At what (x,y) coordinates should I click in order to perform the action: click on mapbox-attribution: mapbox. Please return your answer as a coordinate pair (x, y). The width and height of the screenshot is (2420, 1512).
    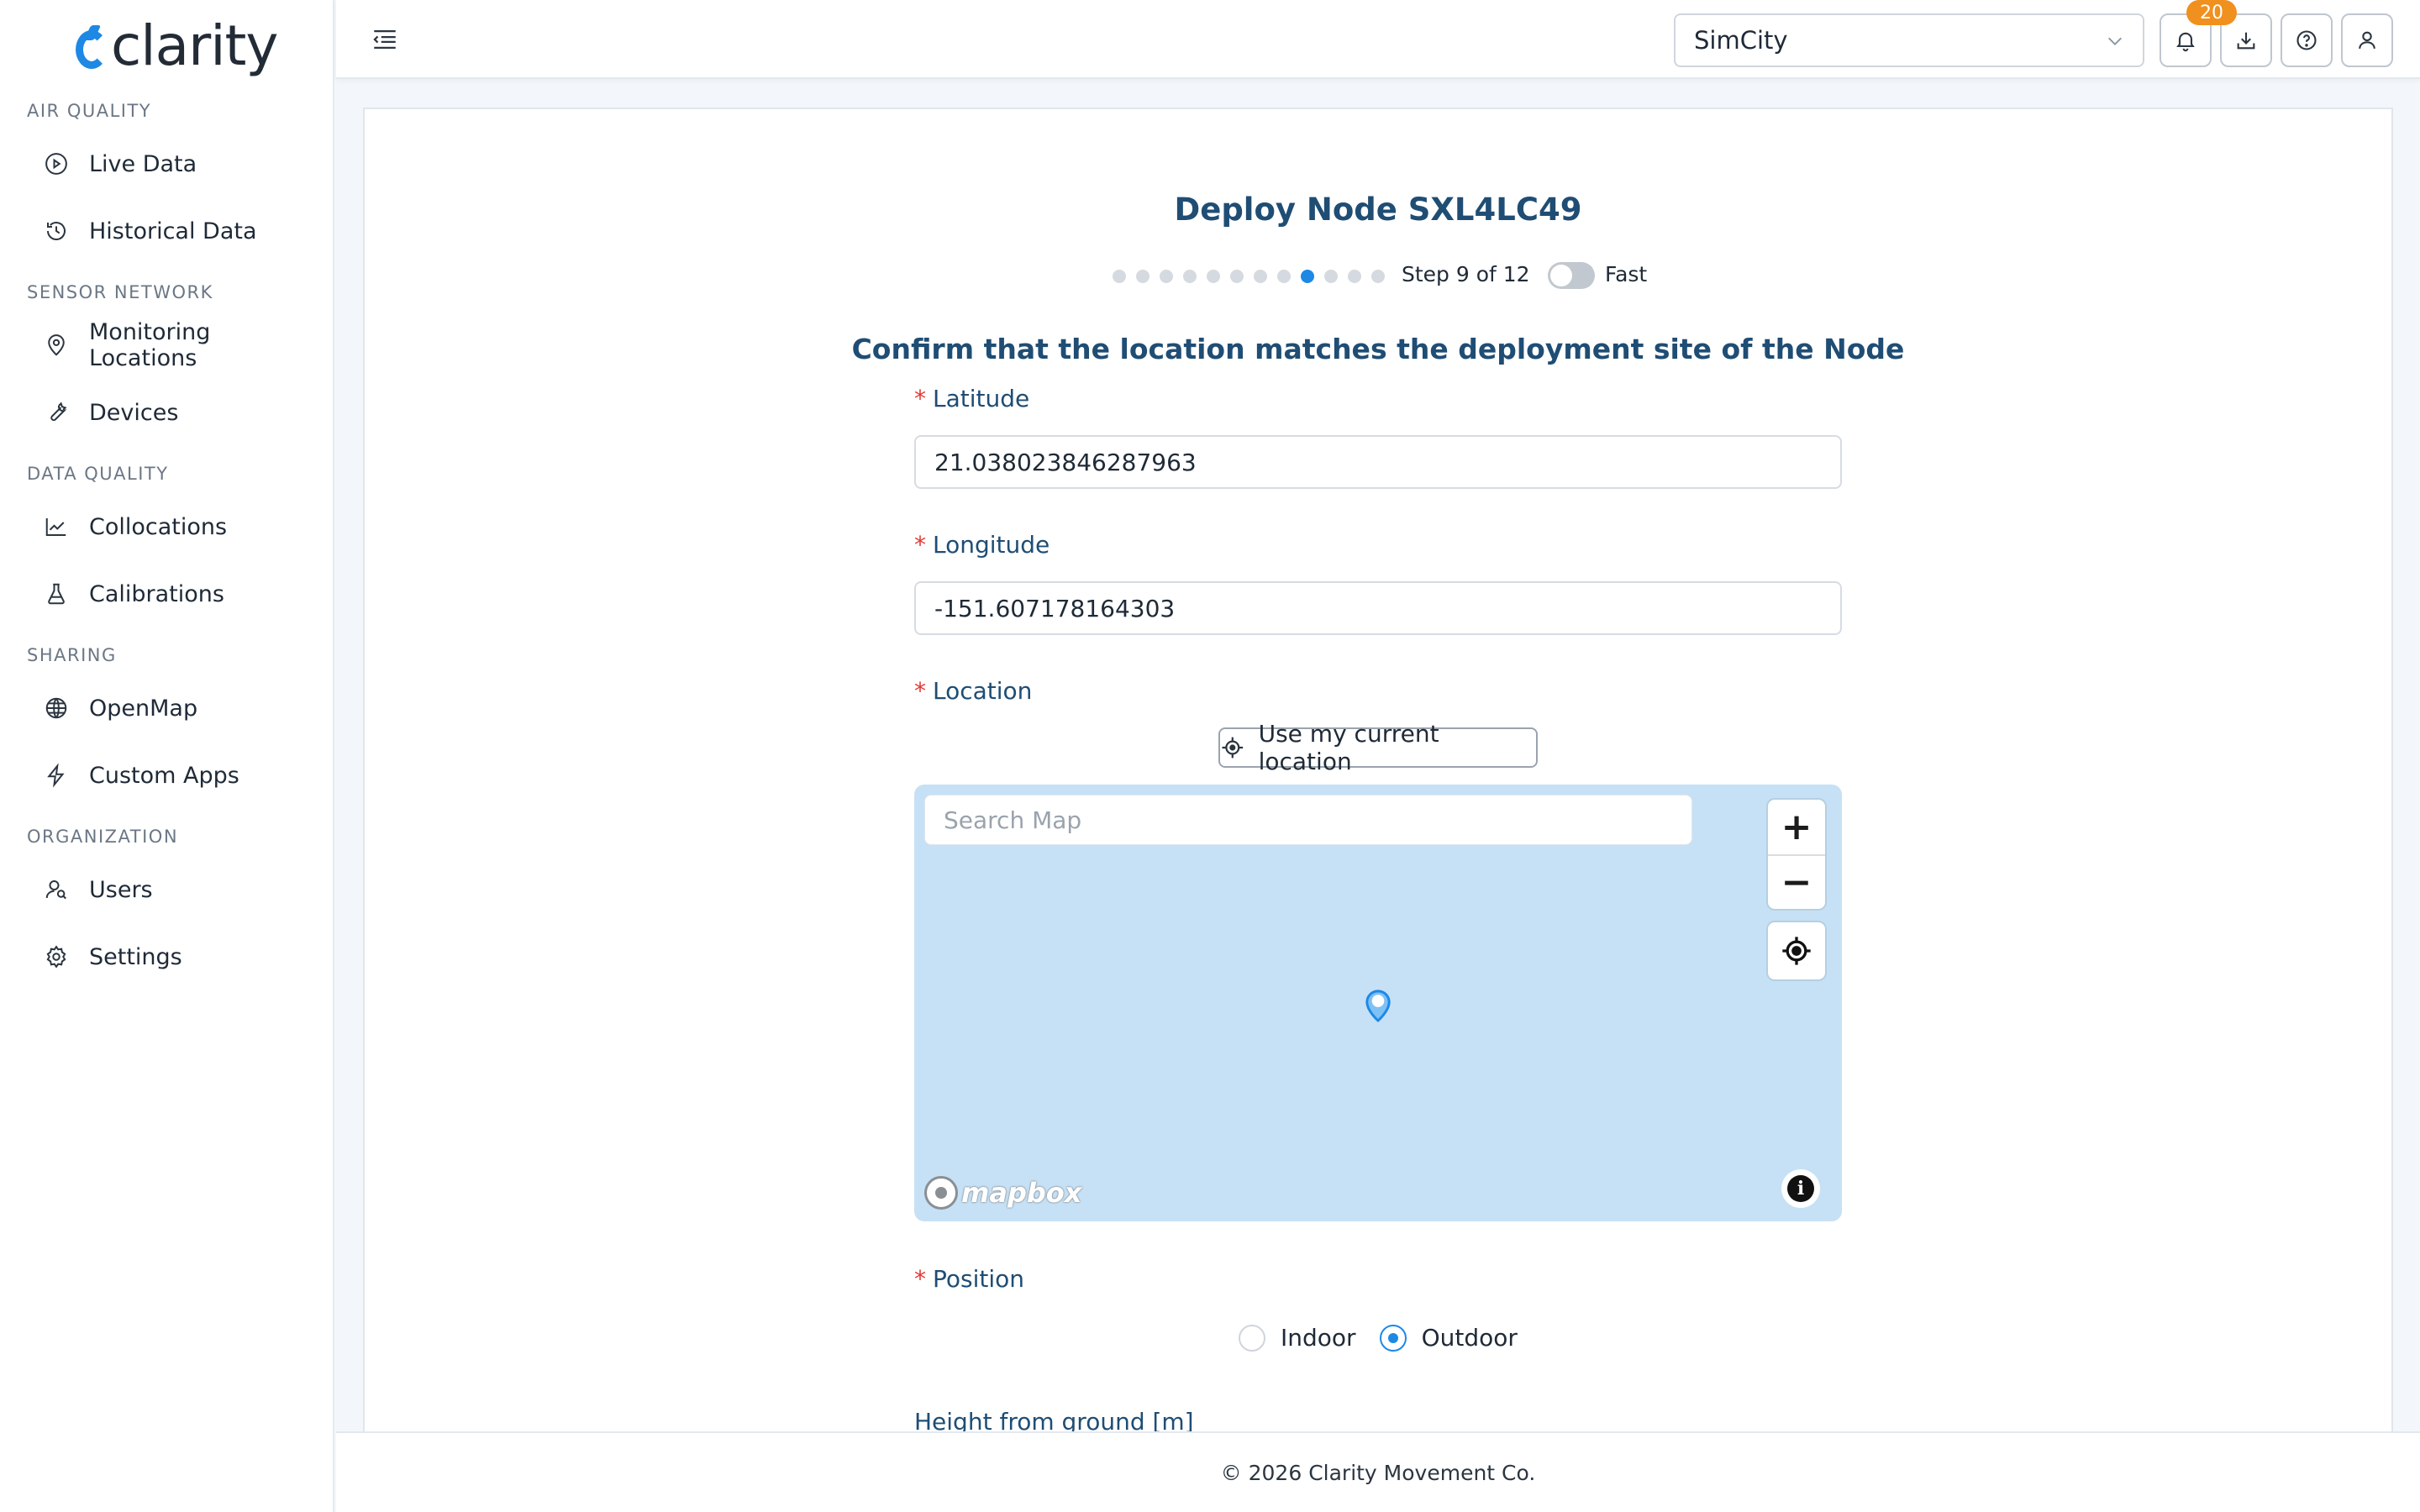
    Looking at the image, I should click on (1022, 1193).